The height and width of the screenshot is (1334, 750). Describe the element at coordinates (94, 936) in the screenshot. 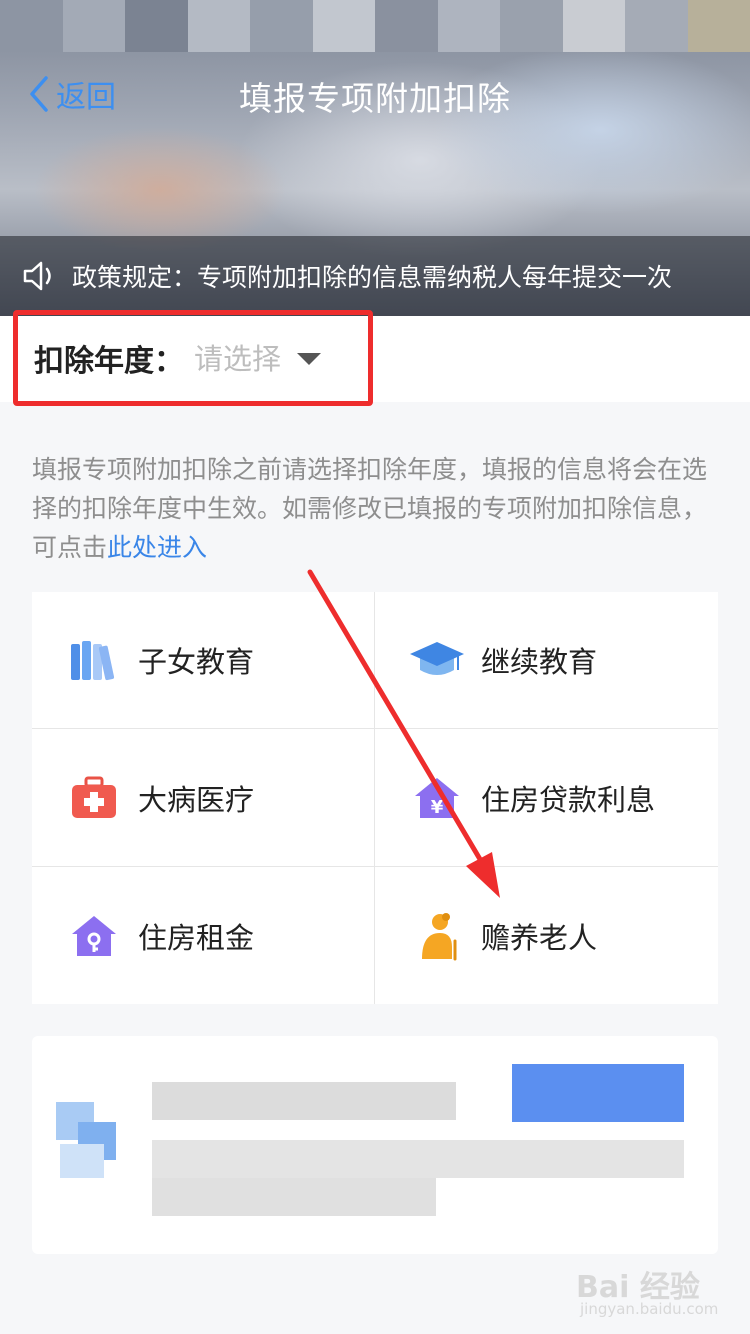

I see `house-key-icon` at that location.